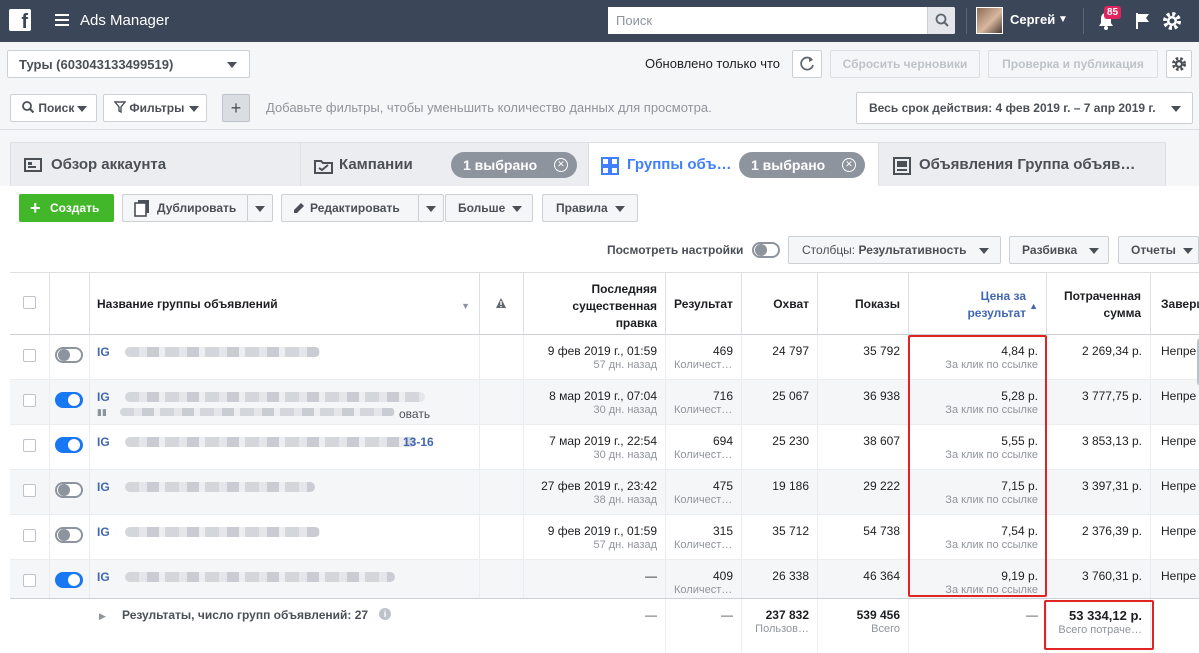 This screenshot has height=653, width=1199. What do you see at coordinates (941, 20) in the screenshot?
I see `search-button` at bounding box center [941, 20].